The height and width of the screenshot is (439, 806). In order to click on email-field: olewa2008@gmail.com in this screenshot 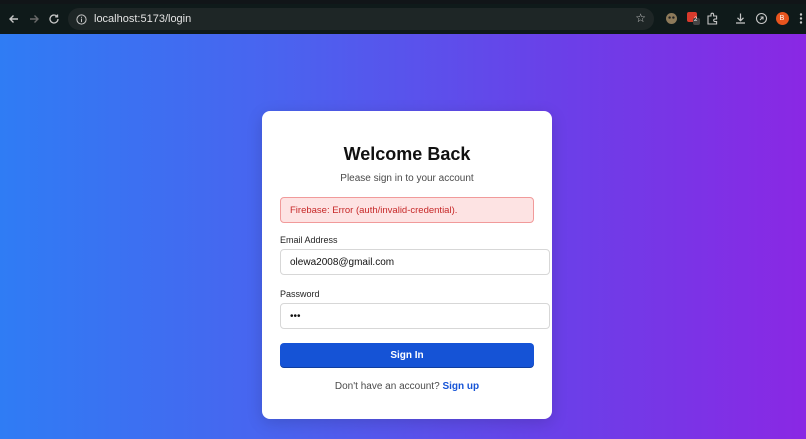, I will do `click(415, 262)`.